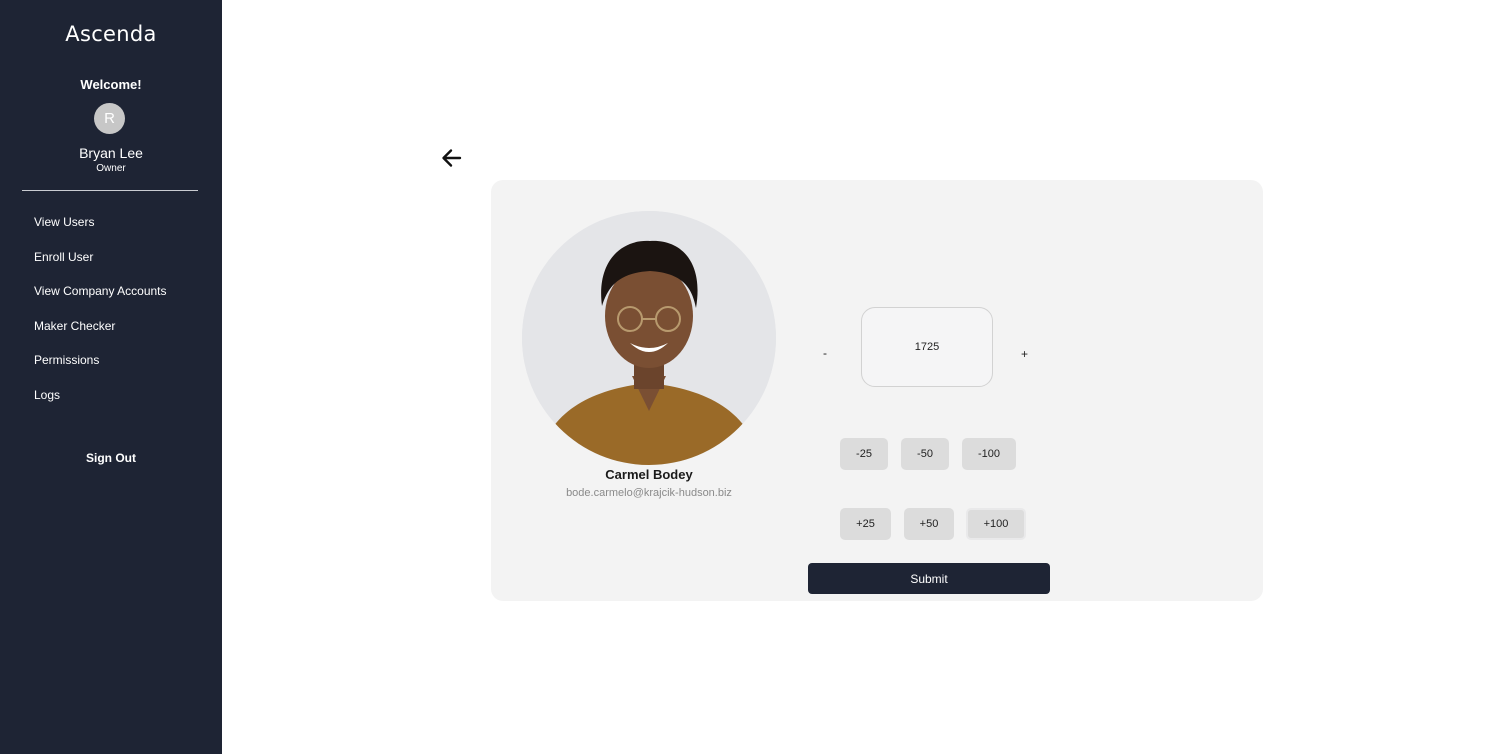 The height and width of the screenshot is (754, 1504). I want to click on sidebar-item-view-company-accounts: View Company Accounts, so click(100, 300).